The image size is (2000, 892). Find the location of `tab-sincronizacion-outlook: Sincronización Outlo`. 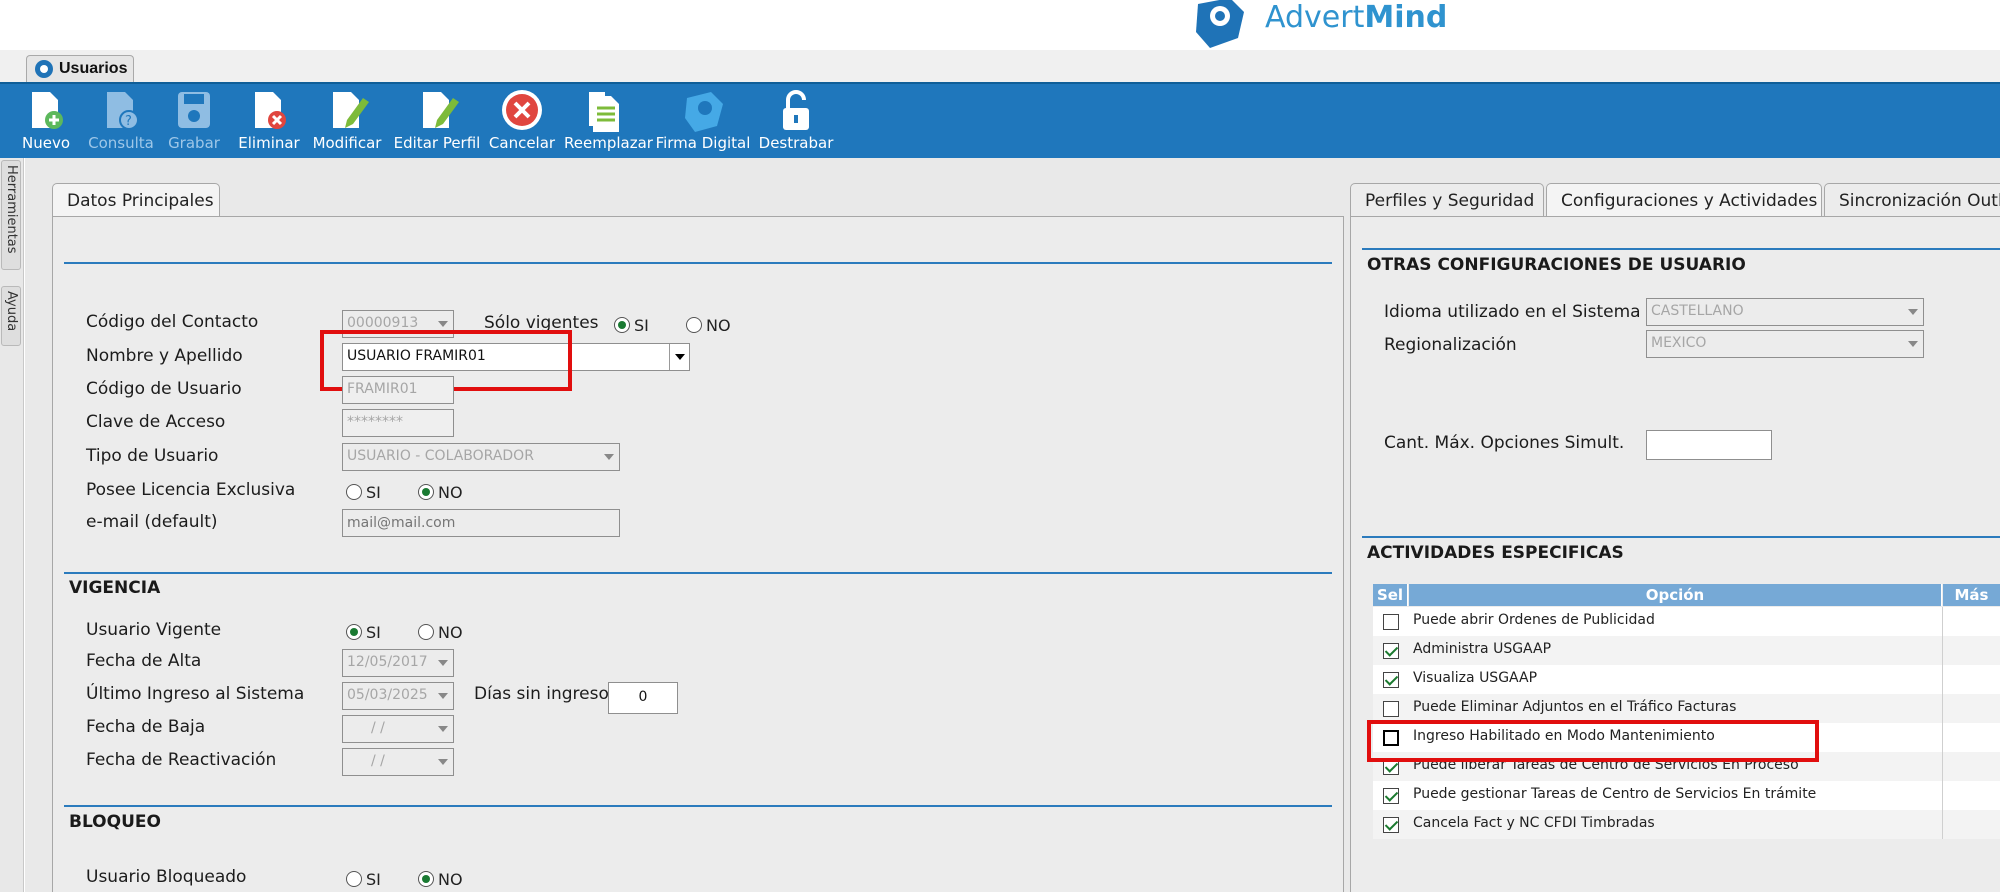

tab-sincronizacion-outlook: Sincronización Outlo is located at coordinates (1912, 200).